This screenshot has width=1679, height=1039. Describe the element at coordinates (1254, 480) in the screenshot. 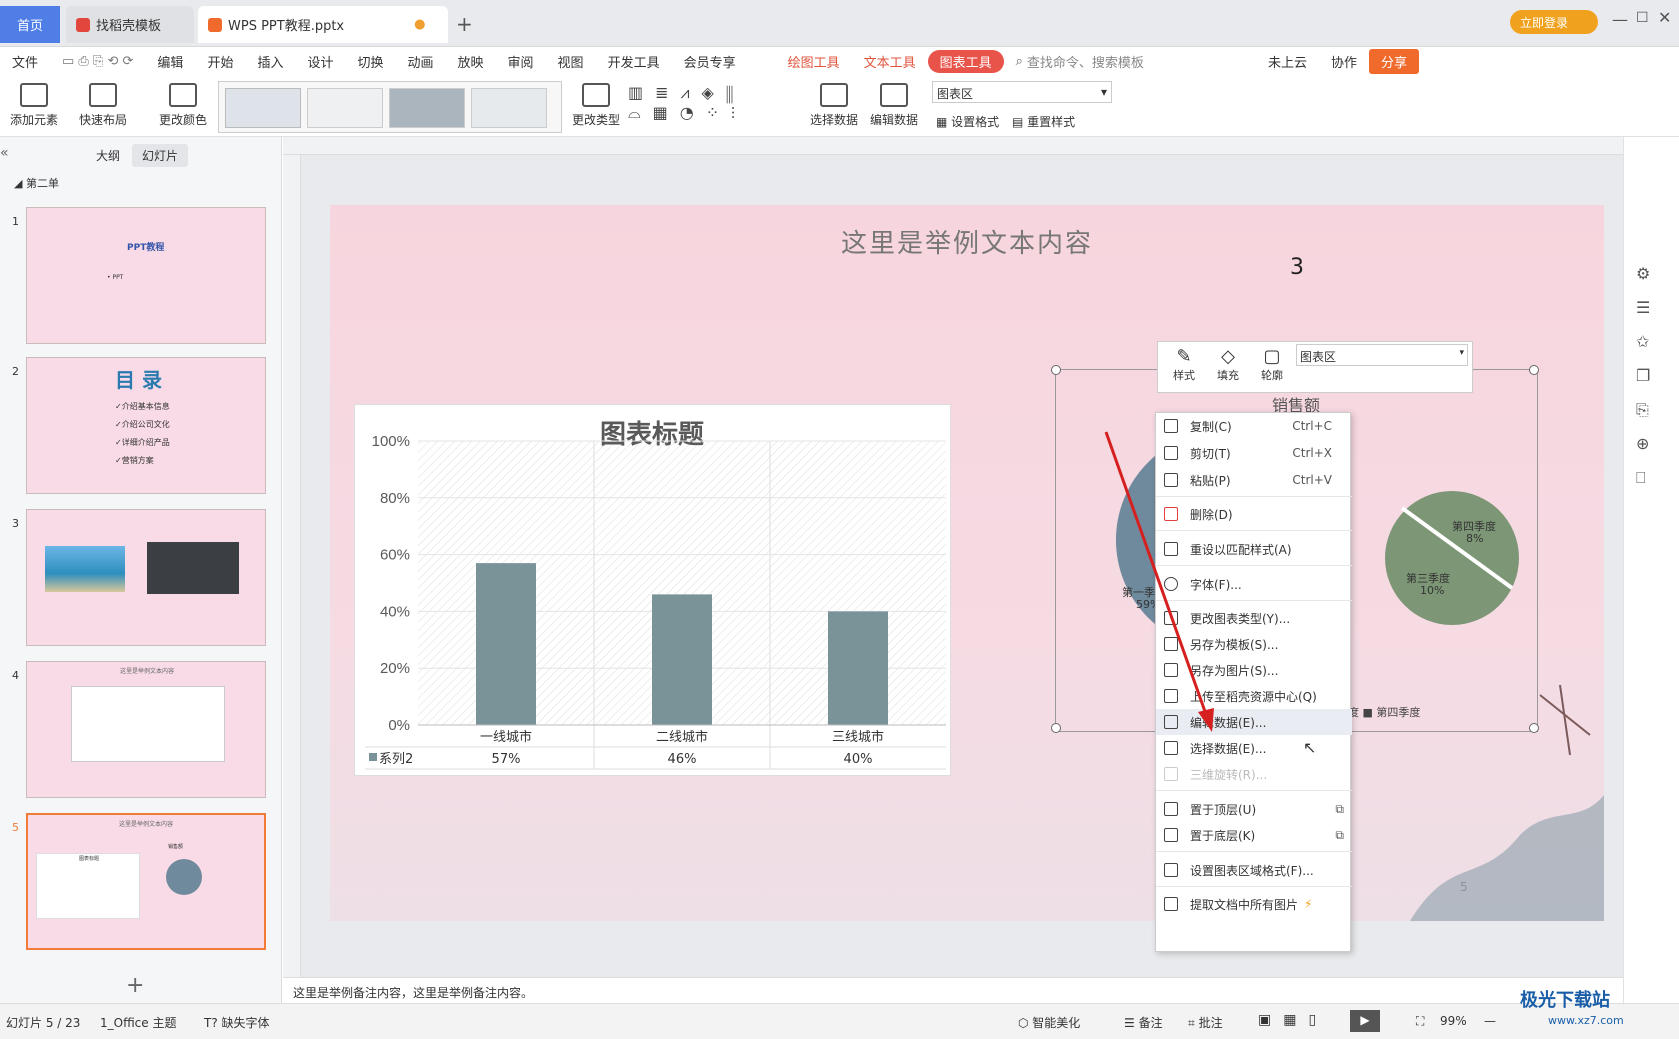

I see `ctx-paste: 粘贴(P) Ctrl+V` at that location.